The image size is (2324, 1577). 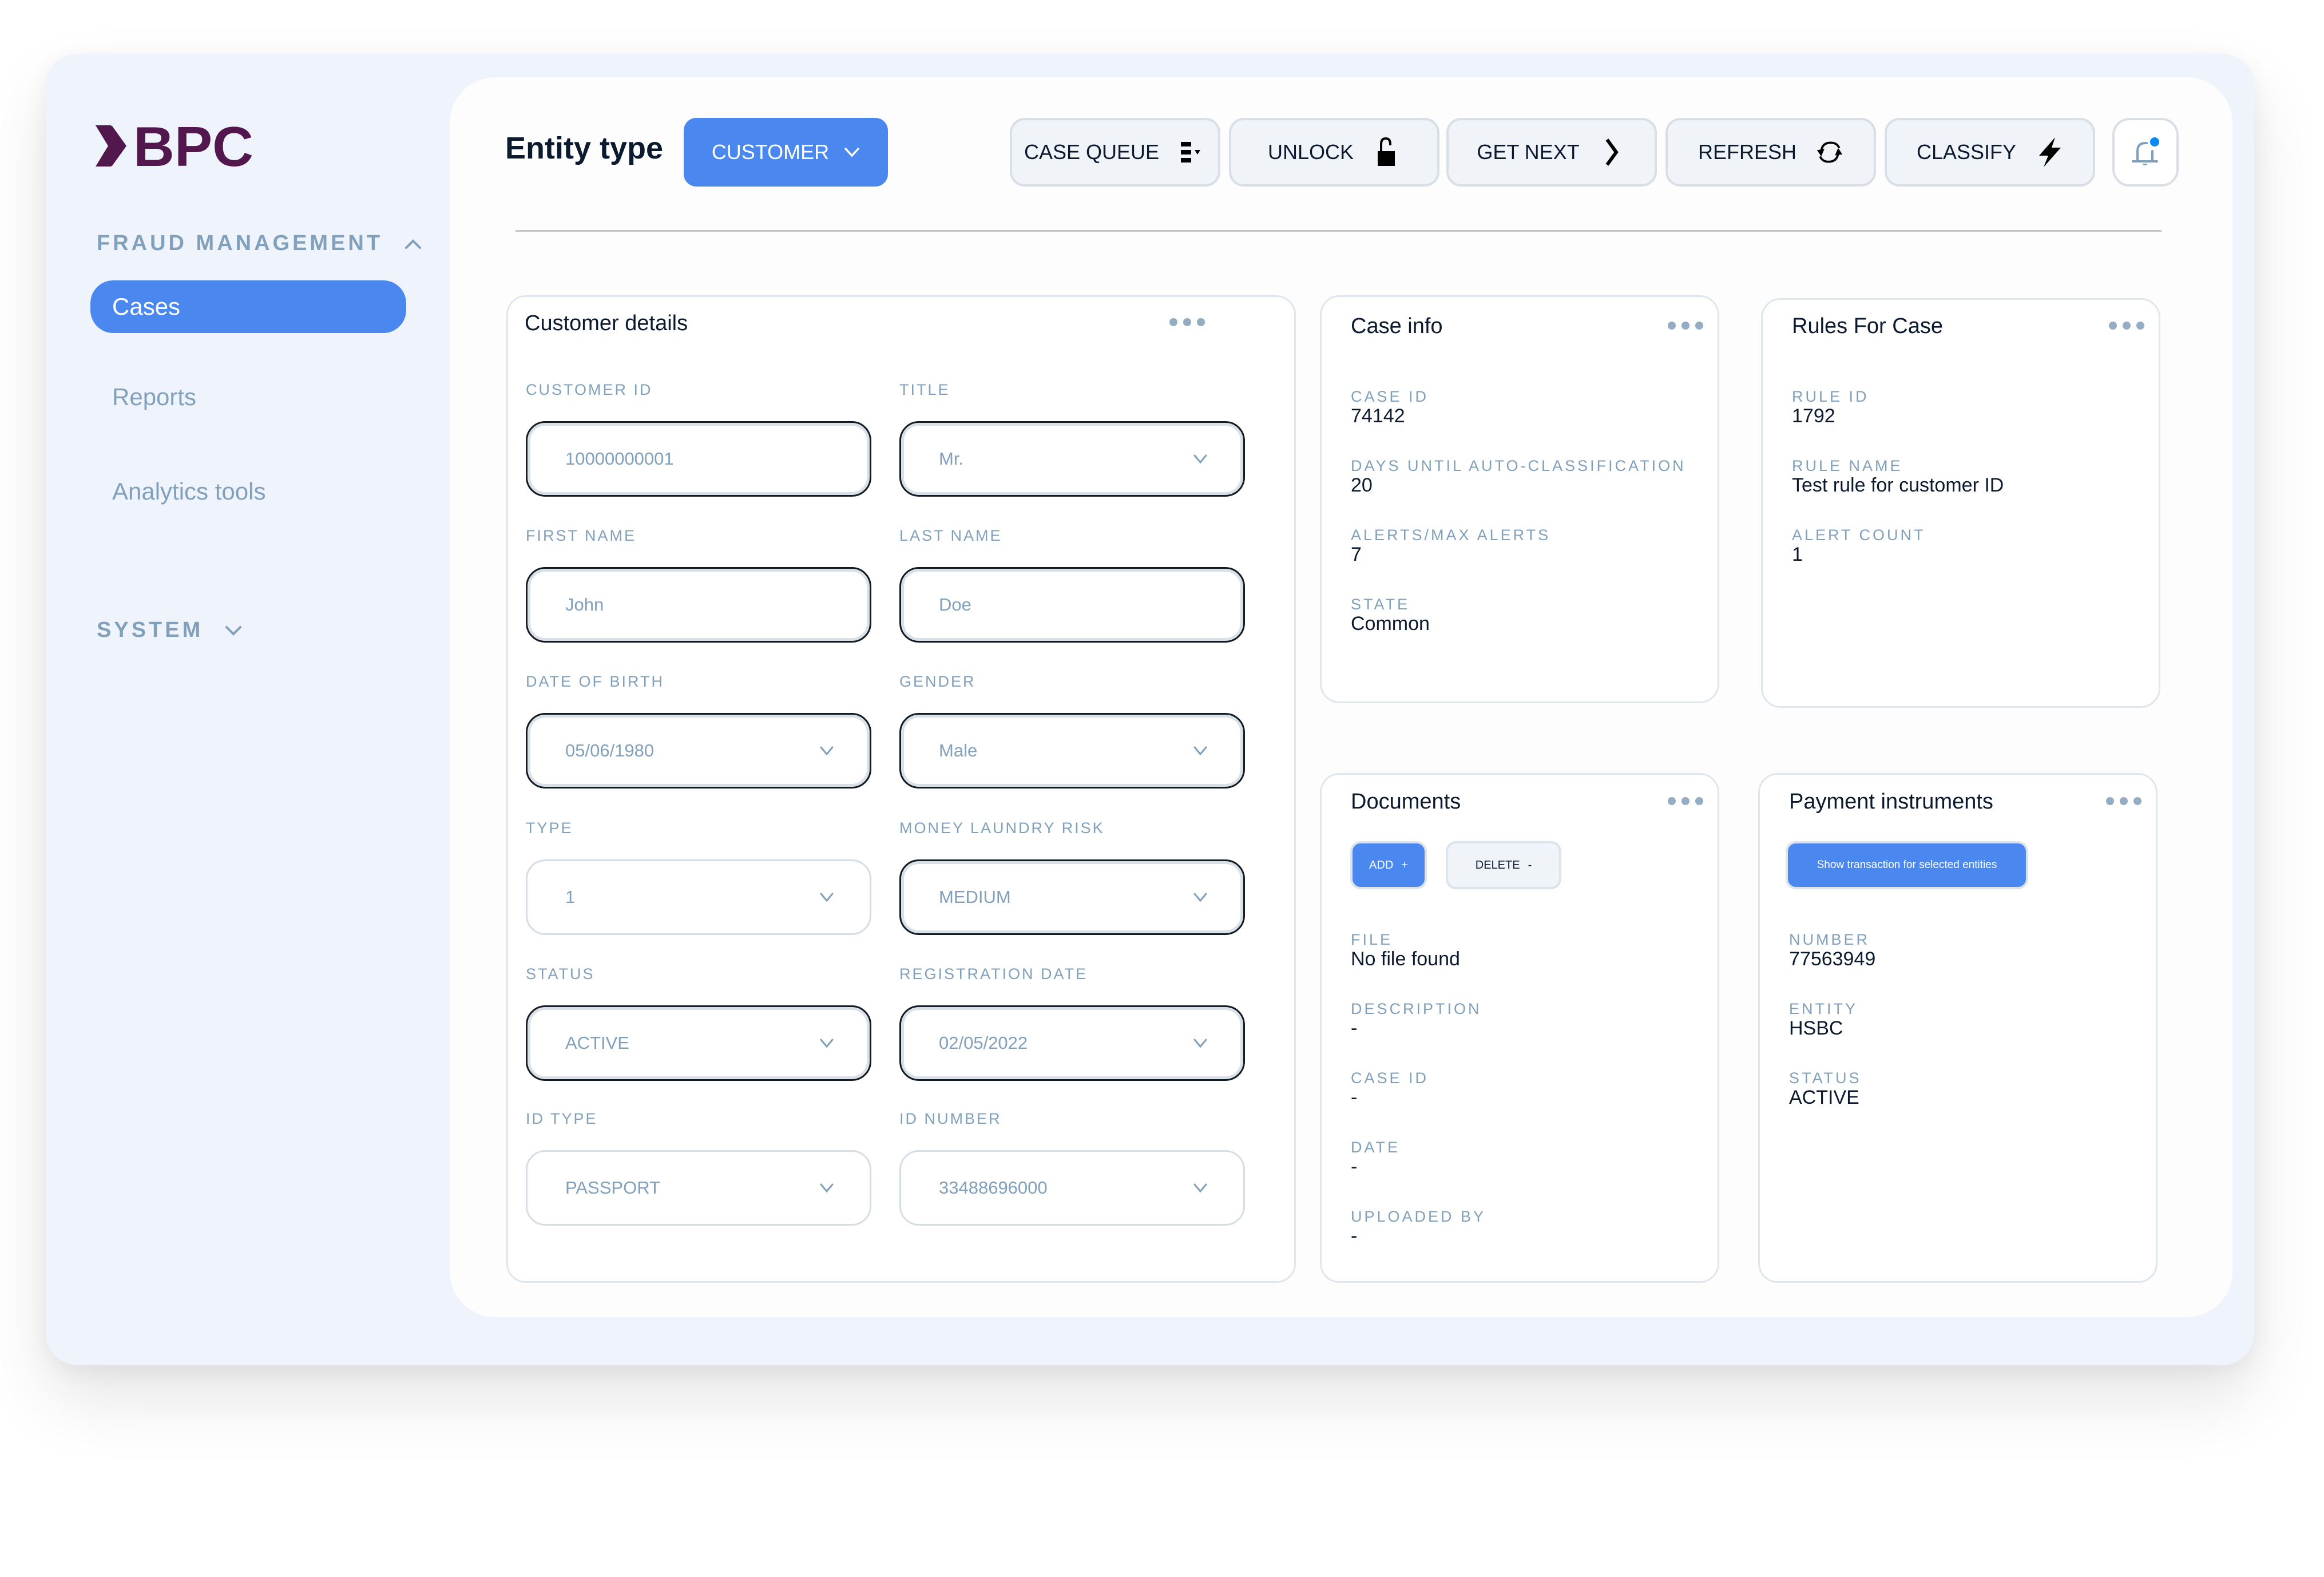 I want to click on entity-type-select: CUSTOMER, so click(x=786, y=152).